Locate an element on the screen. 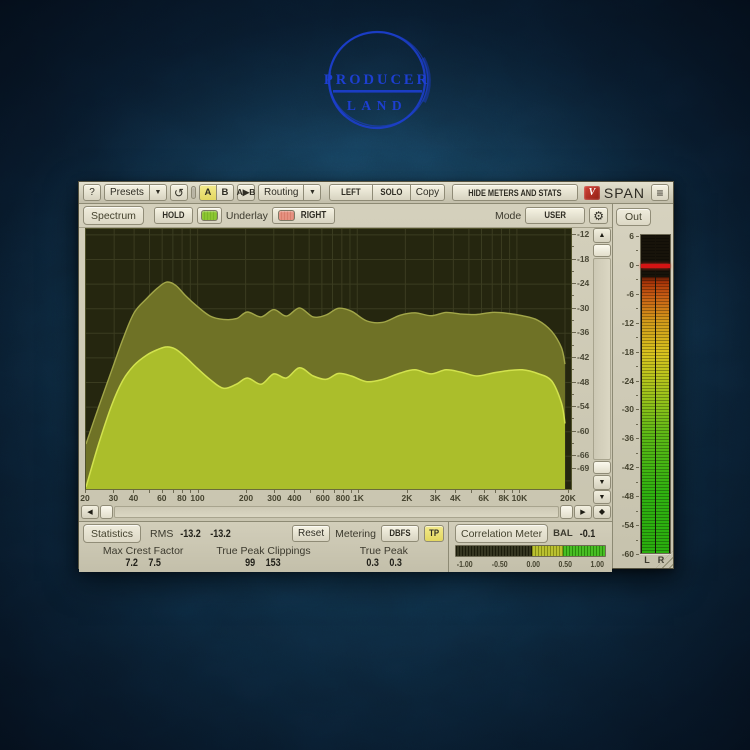  meter-tick-label: -36 is located at coordinates (627, 438).